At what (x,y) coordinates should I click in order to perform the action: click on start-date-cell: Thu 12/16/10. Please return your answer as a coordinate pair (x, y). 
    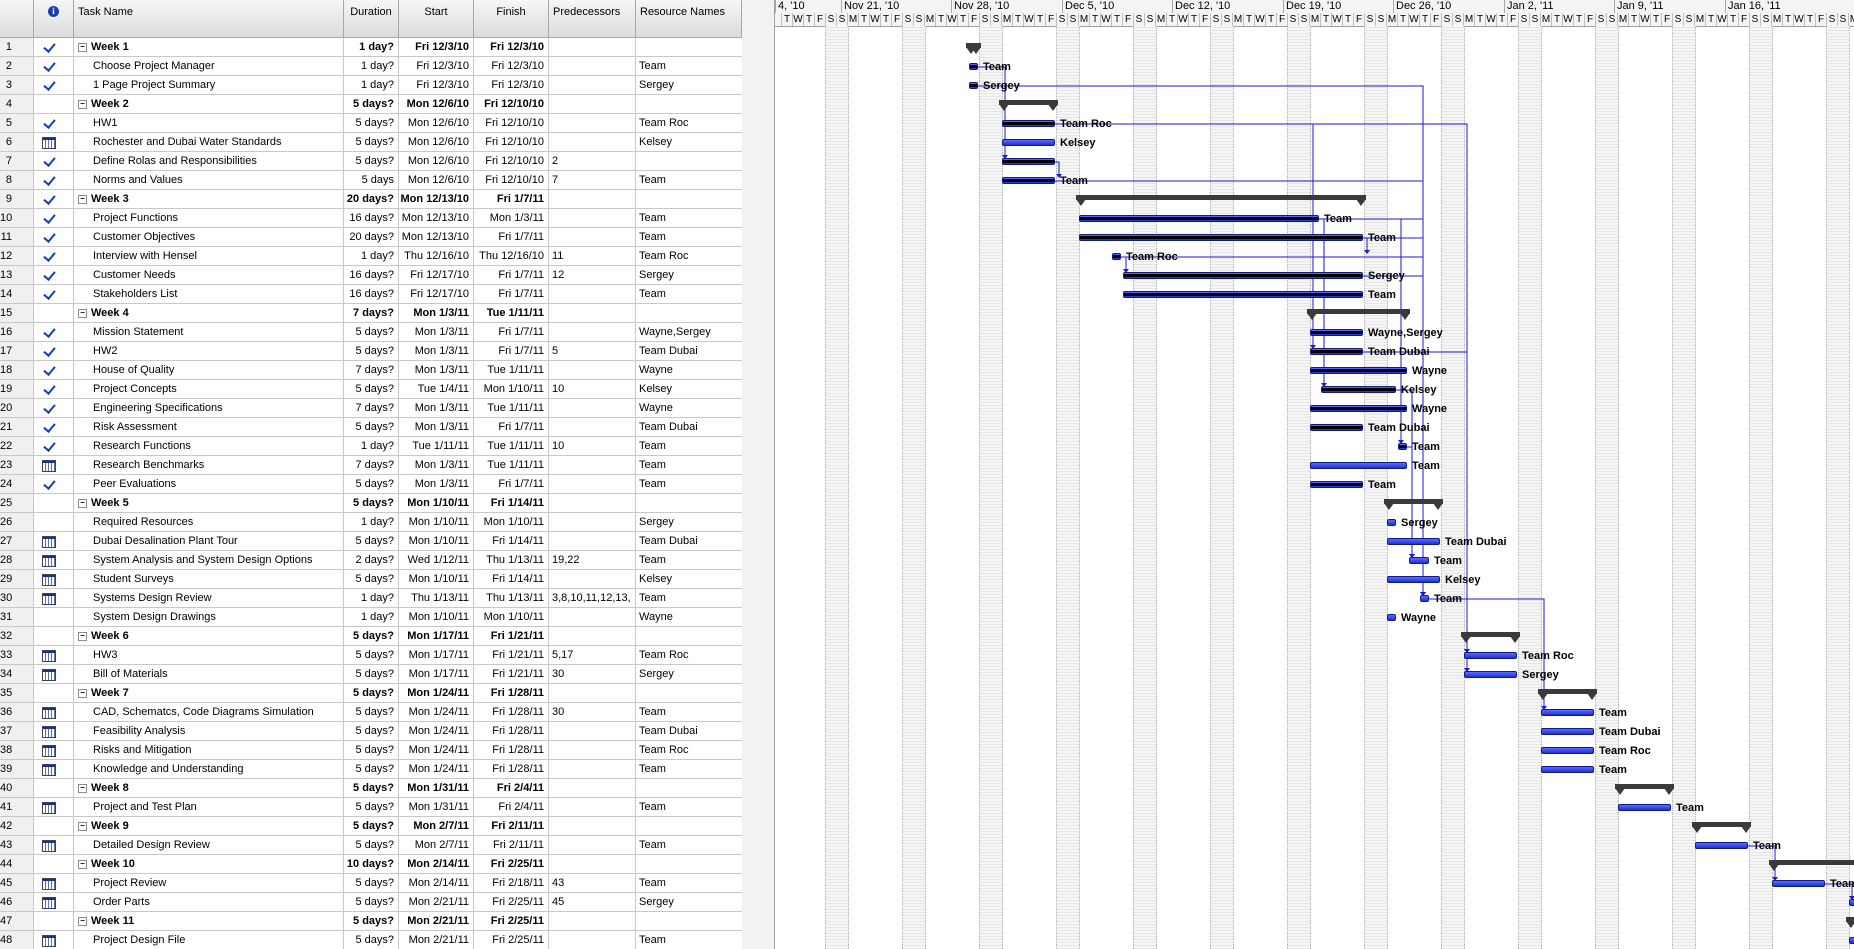
    Looking at the image, I should click on (436, 256).